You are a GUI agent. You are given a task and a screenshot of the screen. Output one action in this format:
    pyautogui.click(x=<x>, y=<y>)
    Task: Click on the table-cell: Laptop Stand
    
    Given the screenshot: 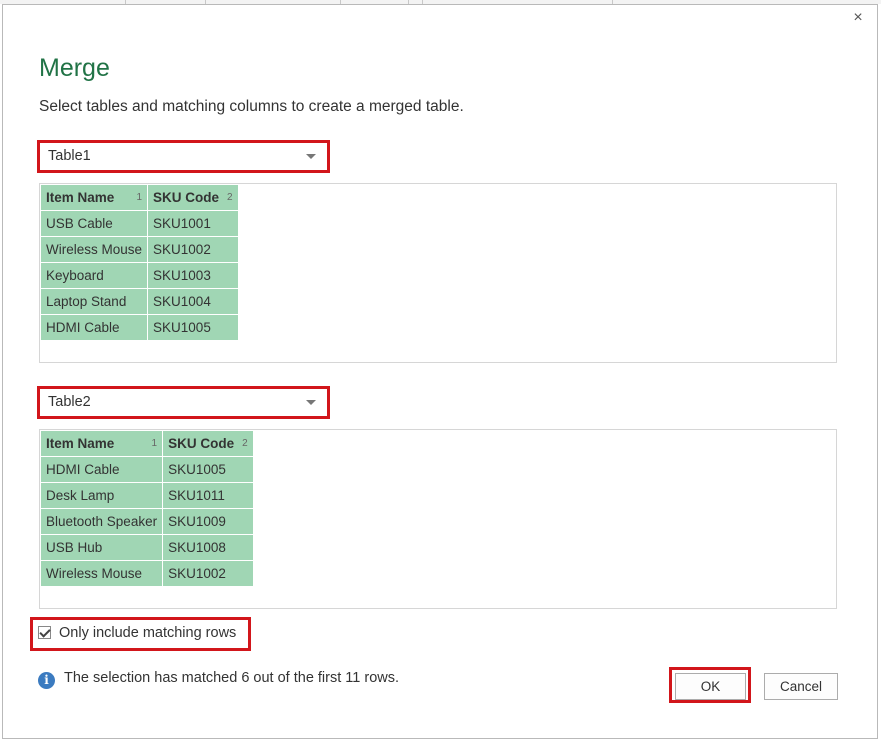 What is the action you would take?
    pyautogui.click(x=94, y=301)
    